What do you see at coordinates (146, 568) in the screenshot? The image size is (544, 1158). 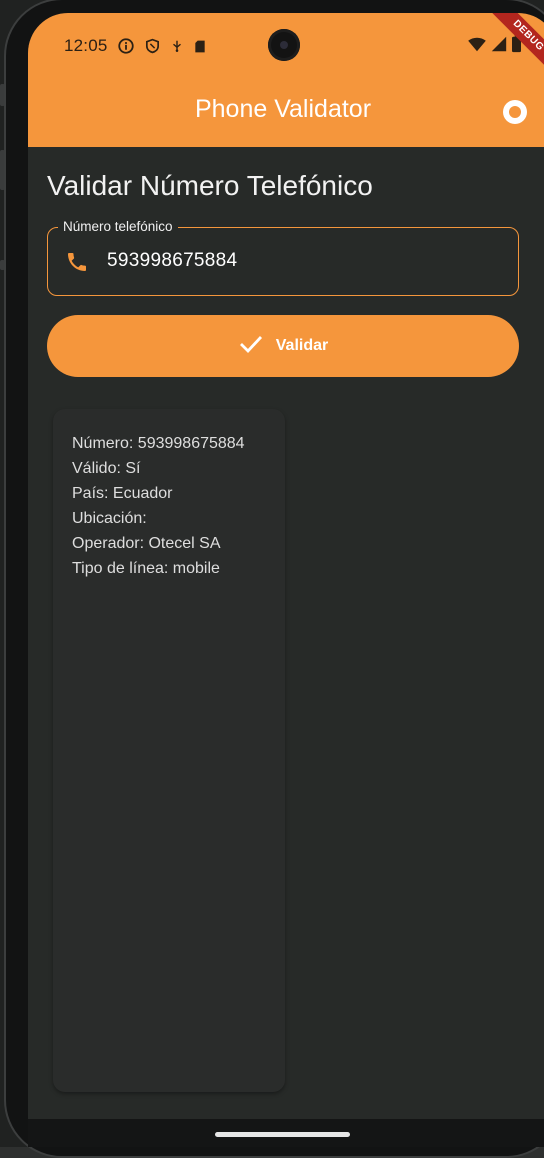 I see `result-line-type: Tipo de línea: mobile` at bounding box center [146, 568].